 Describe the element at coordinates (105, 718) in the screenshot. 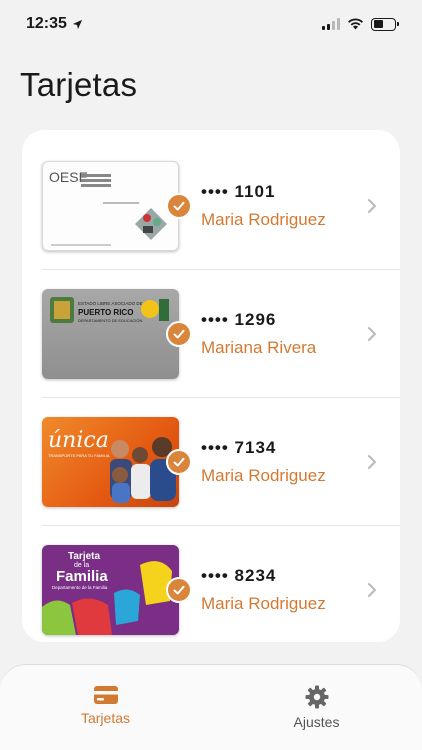

I see `tab-tarjetas-label: Tarjetas` at that location.